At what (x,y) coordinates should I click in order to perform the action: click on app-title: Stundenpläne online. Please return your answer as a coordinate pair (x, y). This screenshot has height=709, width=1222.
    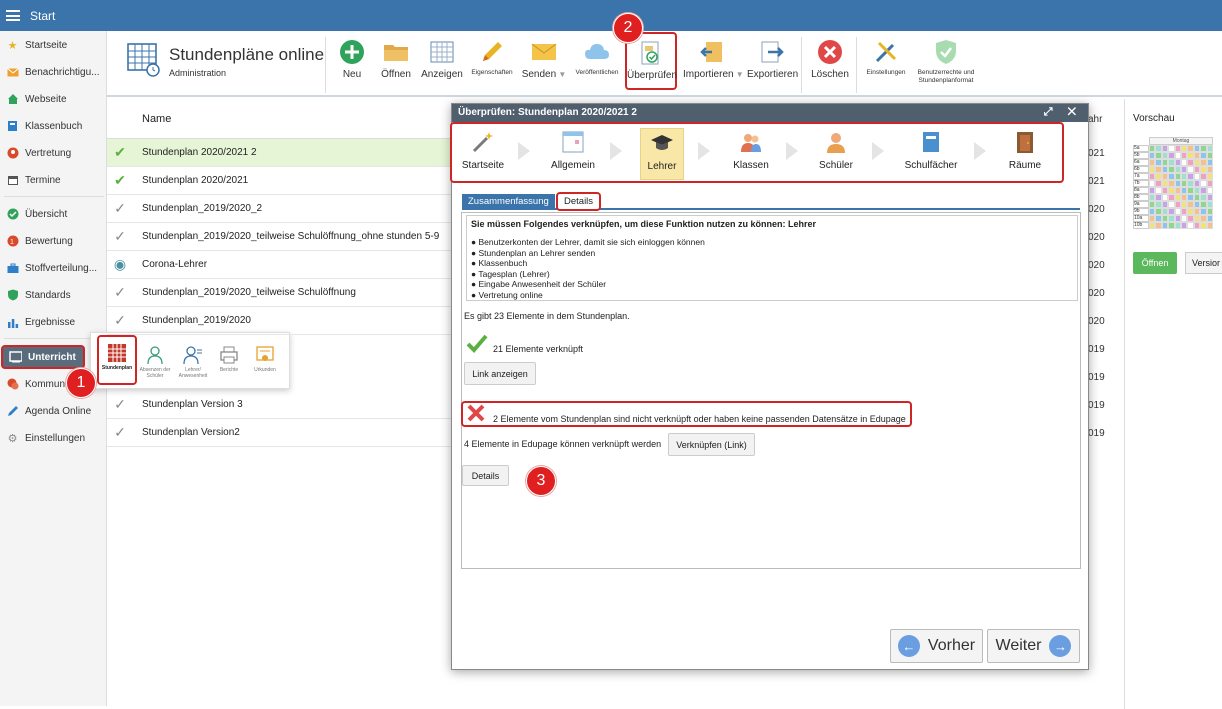
    Looking at the image, I should click on (247, 54).